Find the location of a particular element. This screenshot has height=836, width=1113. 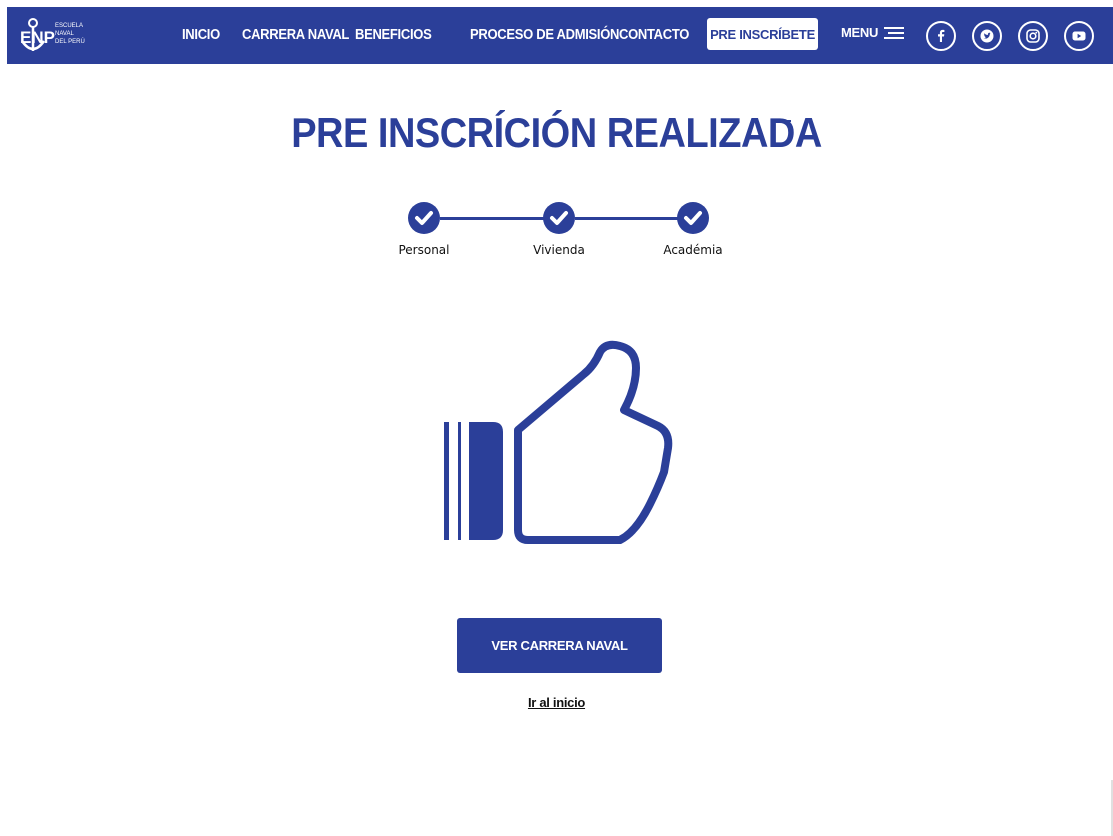

logo: ENP ESCUELA NAVAL DEL PERÚ is located at coordinates (54, 35).